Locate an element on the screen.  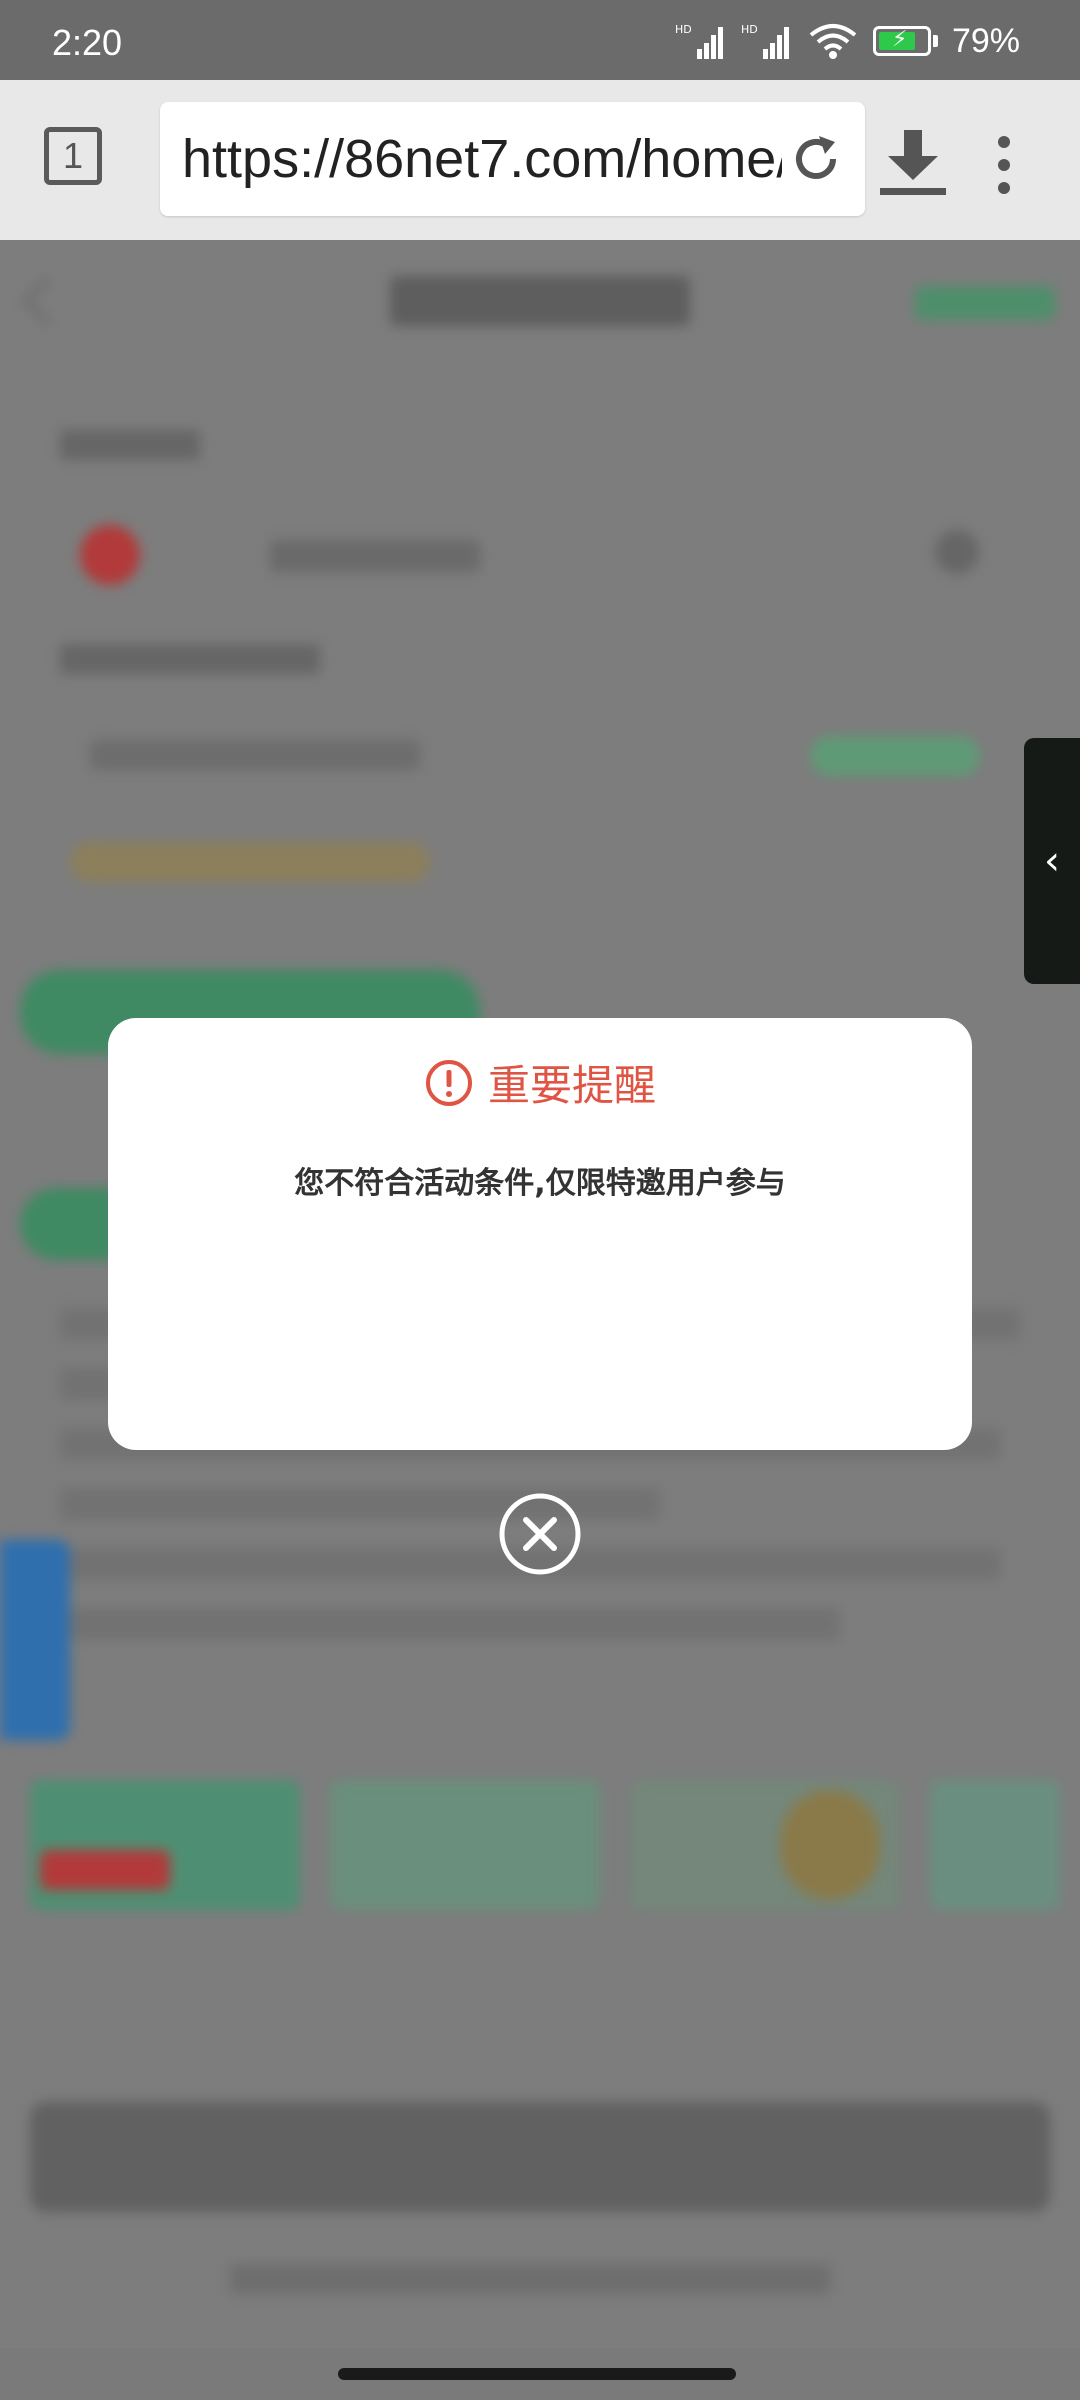
alert-icon is located at coordinates (448, 1082).